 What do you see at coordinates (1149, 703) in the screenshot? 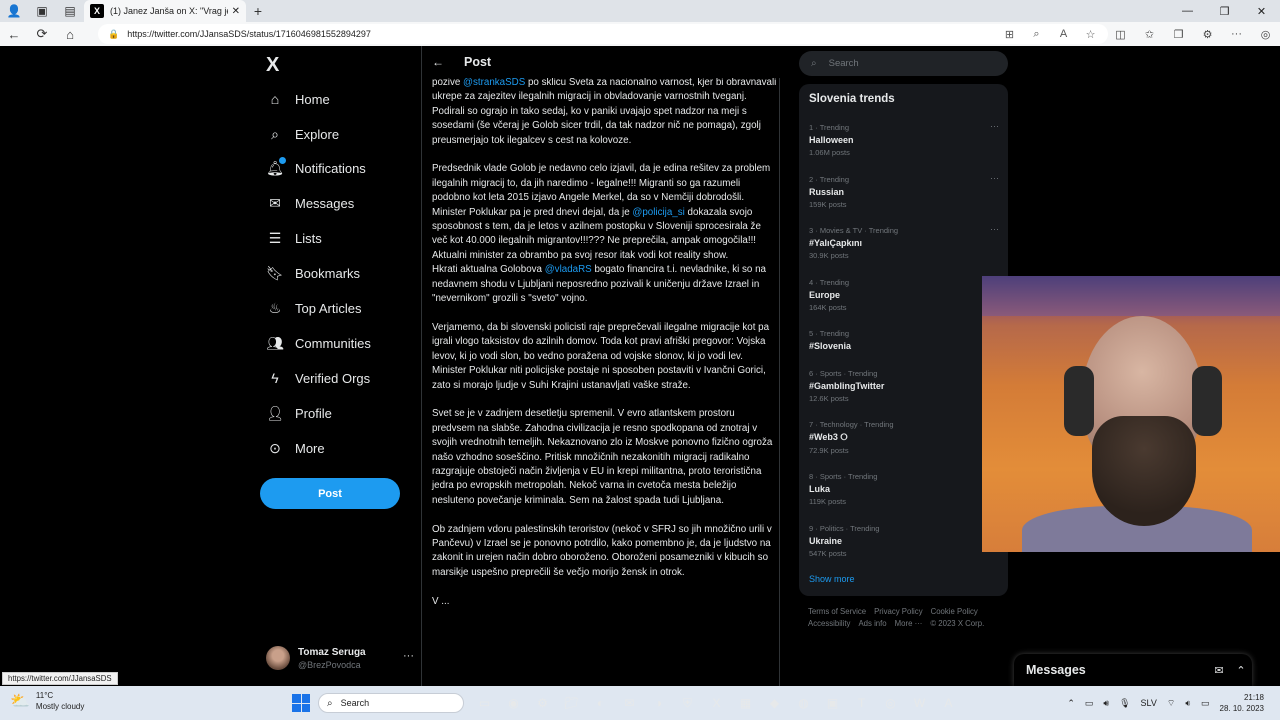
I see `language-indicator: SLV` at bounding box center [1149, 703].